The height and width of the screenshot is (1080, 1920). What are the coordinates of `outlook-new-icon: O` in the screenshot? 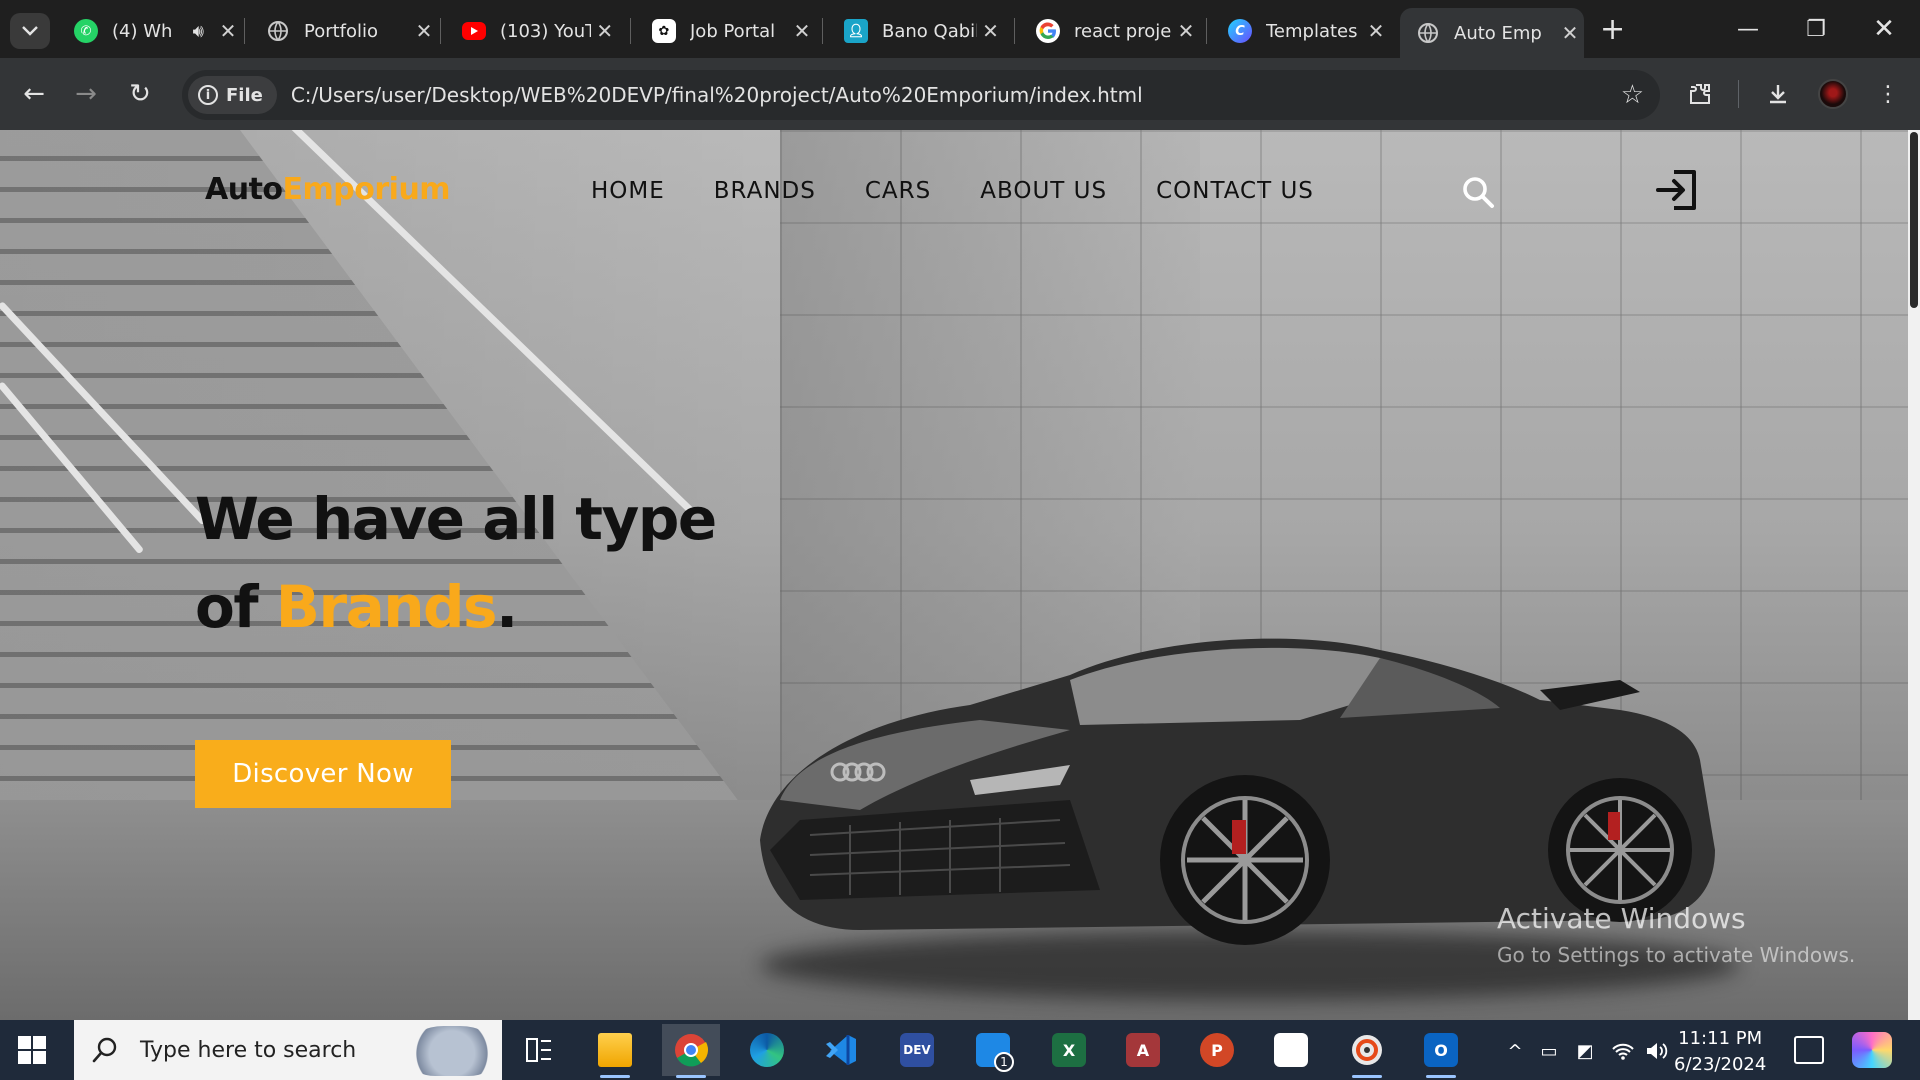 It's located at (1441, 1051).